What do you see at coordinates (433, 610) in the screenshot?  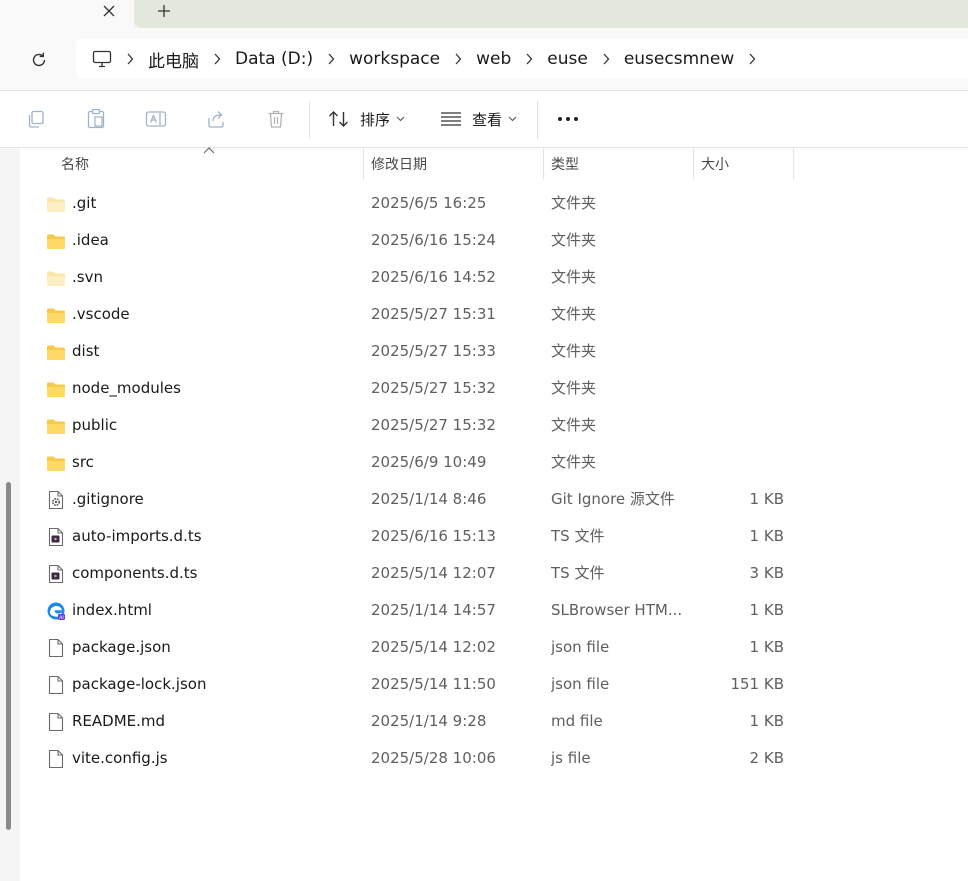 I see `file-modified-date: 2025/1/14 14:57` at bounding box center [433, 610].